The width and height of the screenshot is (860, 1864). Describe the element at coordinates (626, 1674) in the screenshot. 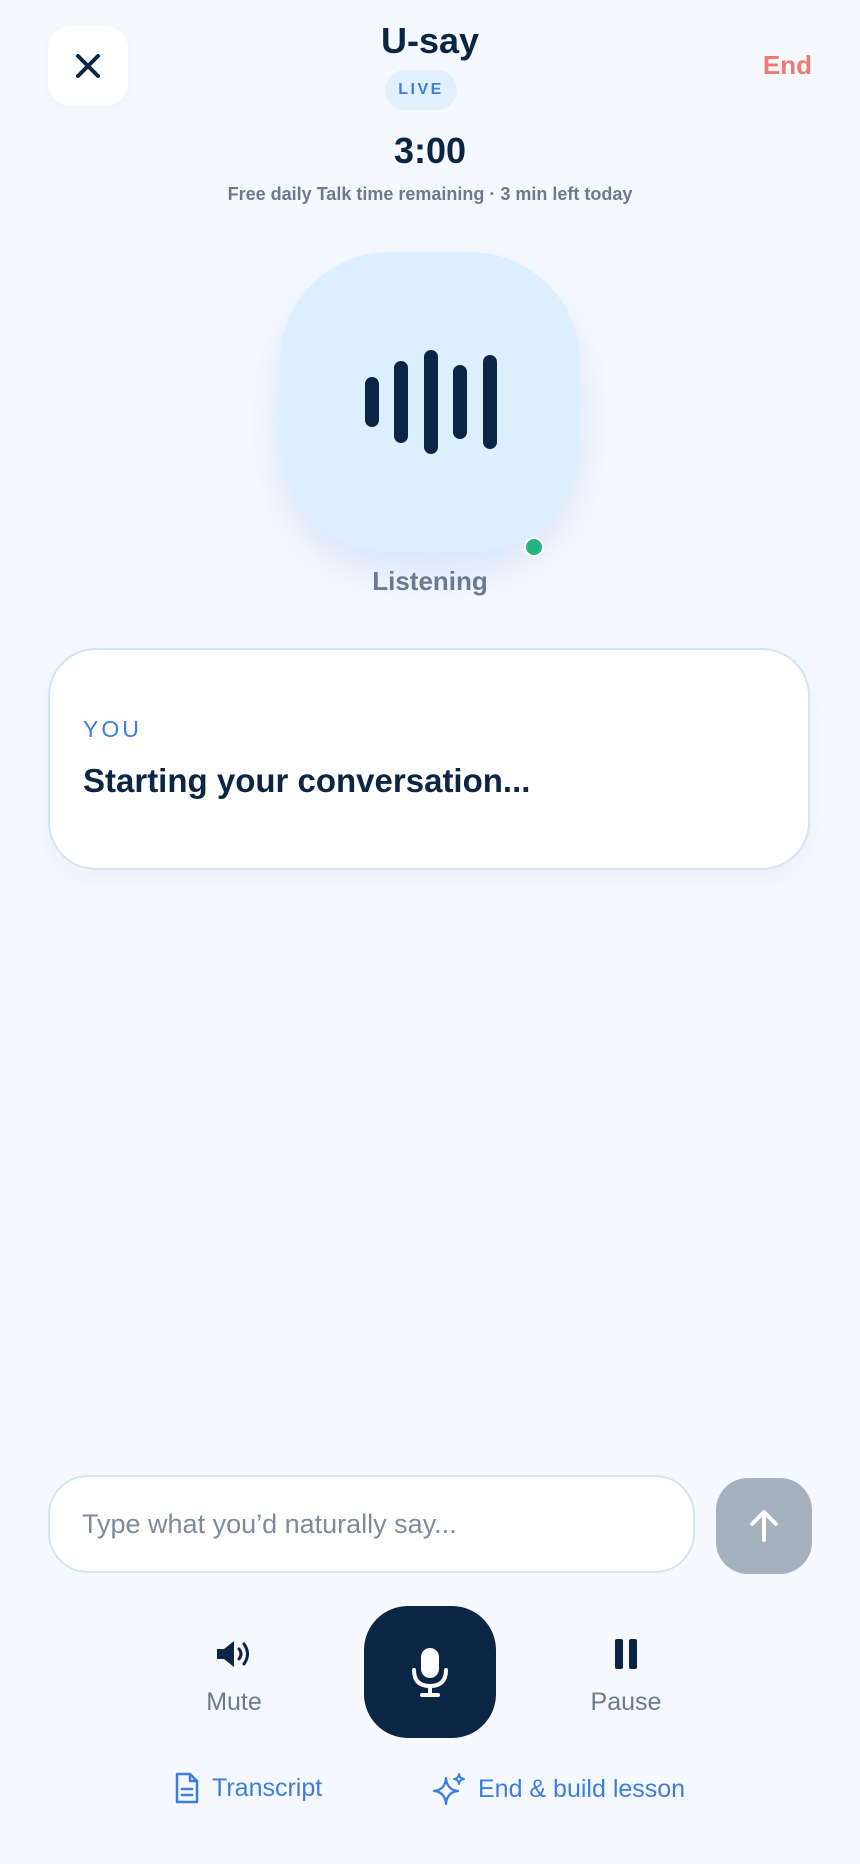

I see `pause-button: Pause` at that location.